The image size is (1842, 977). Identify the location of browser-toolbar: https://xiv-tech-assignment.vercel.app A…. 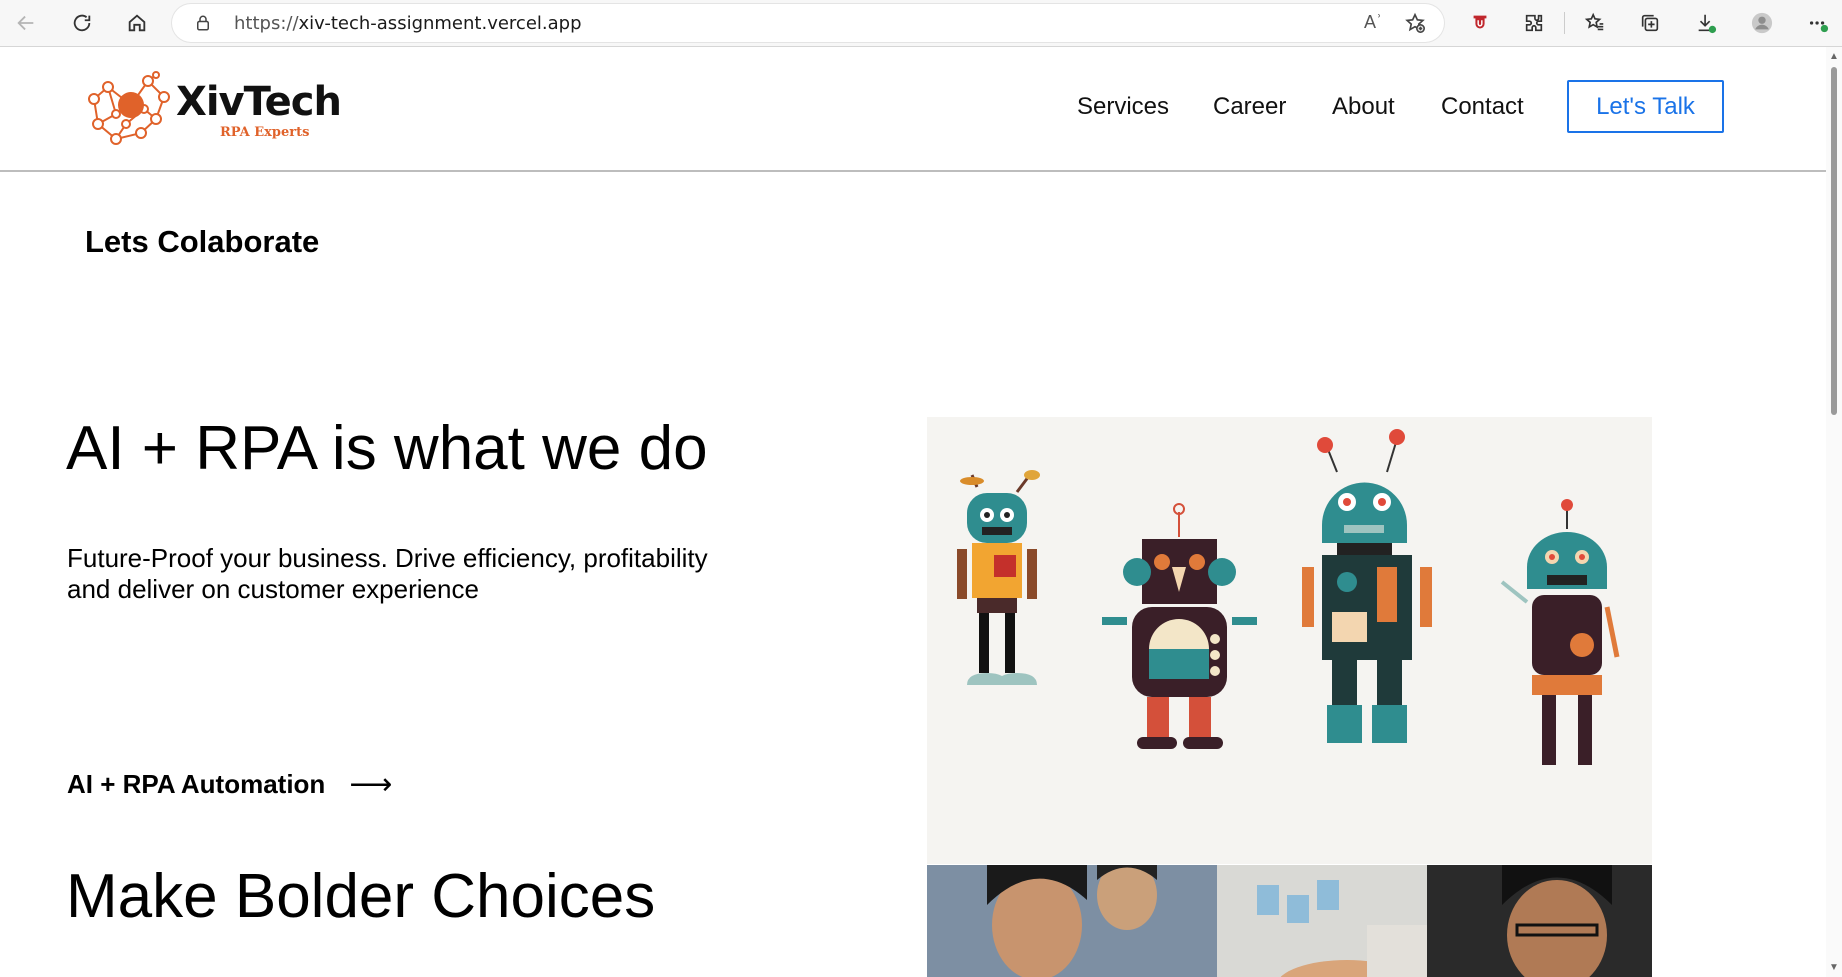
(921, 23).